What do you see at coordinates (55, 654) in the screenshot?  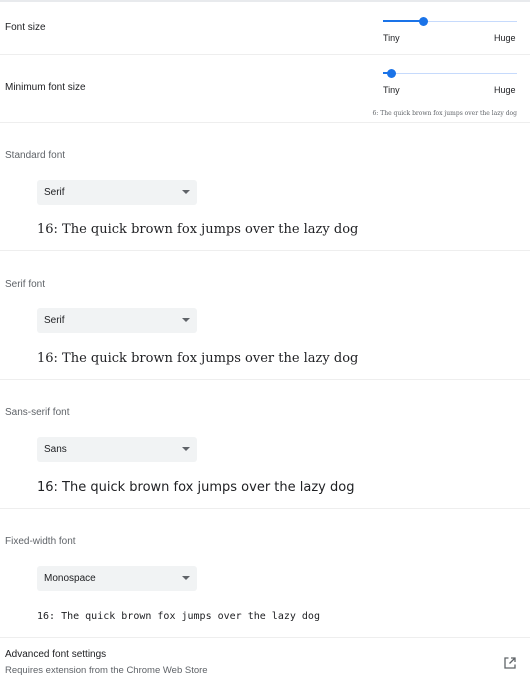 I see `advanced-font-settings-title: Advanced font settings` at bounding box center [55, 654].